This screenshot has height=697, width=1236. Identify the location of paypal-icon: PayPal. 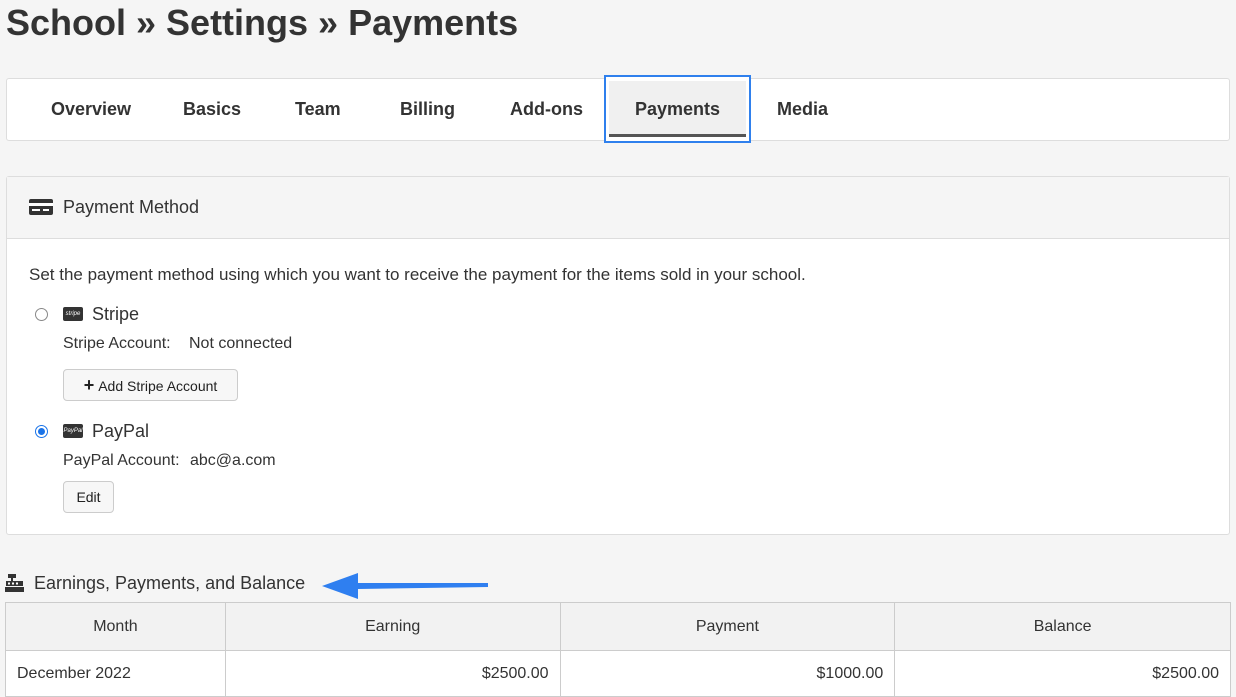
(73, 431).